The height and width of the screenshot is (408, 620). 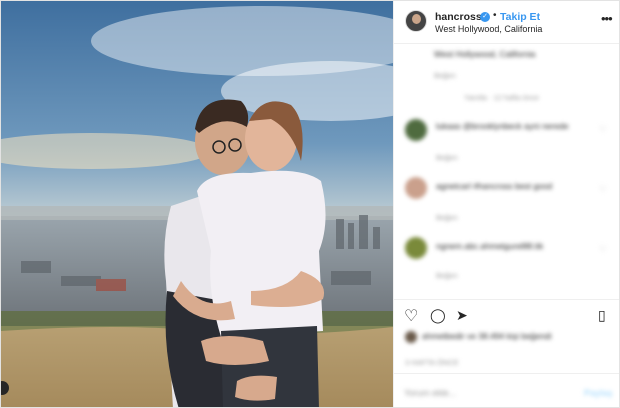 What do you see at coordinates (458, 17) in the screenshot?
I see `username: hancross` at bounding box center [458, 17].